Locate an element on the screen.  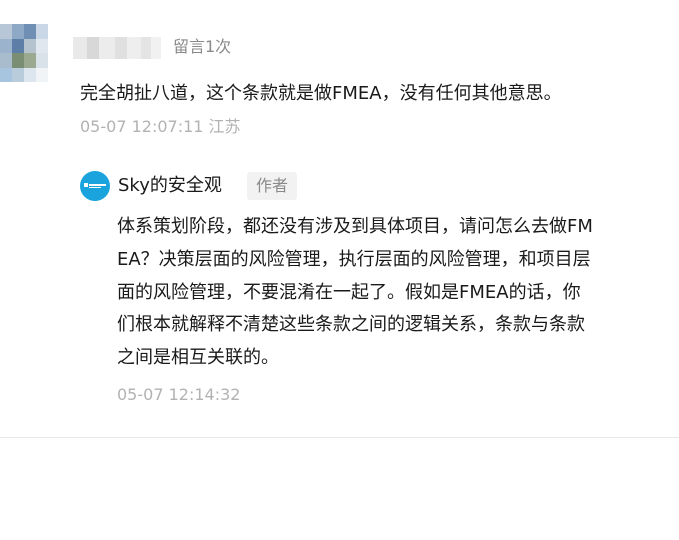
commenter-avatar is located at coordinates (24, 53).